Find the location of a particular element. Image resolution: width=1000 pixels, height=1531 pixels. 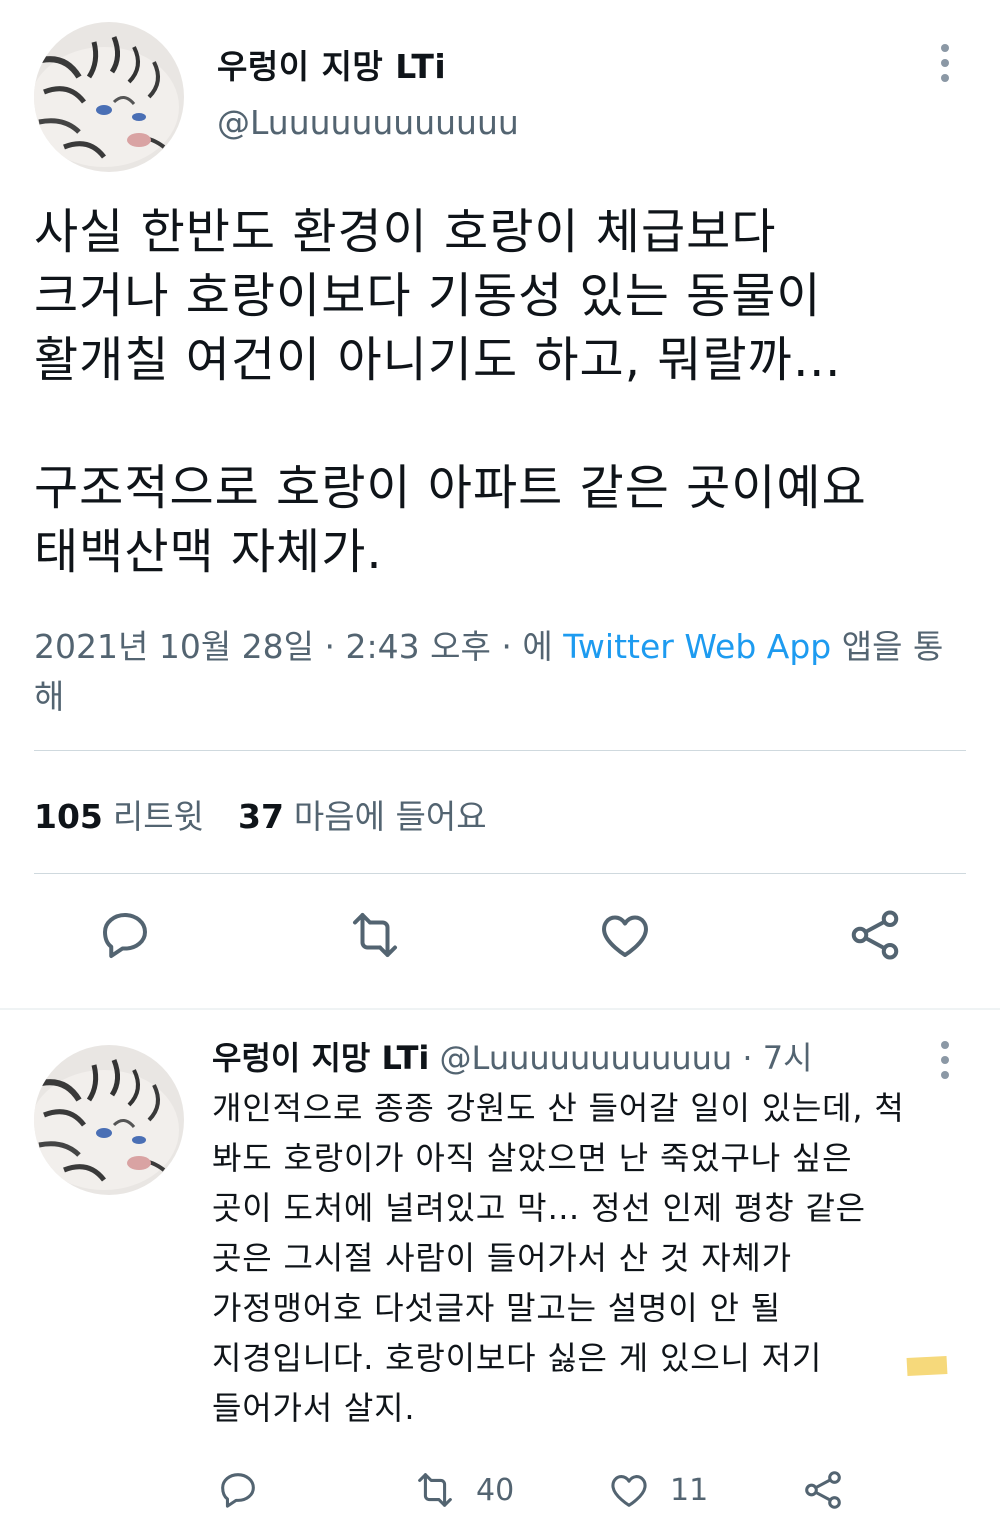

tweet-actions is located at coordinates (500, 945).